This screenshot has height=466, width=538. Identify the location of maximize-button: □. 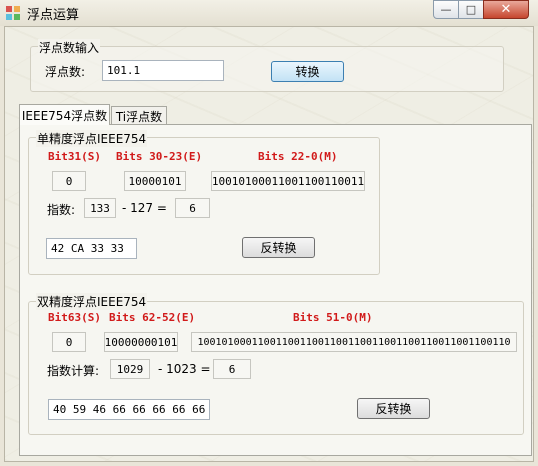
(471, 9).